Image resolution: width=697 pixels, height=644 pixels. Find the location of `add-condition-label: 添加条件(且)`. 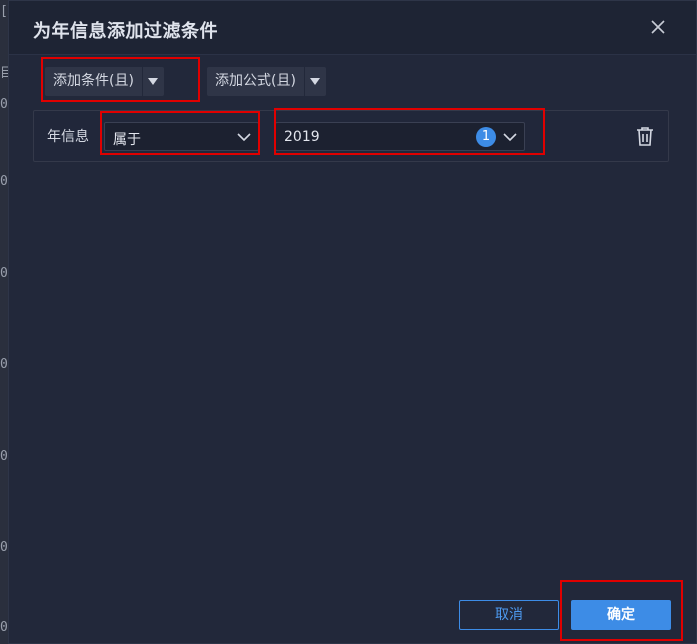

add-condition-label: 添加条件(且) is located at coordinates (93, 81).